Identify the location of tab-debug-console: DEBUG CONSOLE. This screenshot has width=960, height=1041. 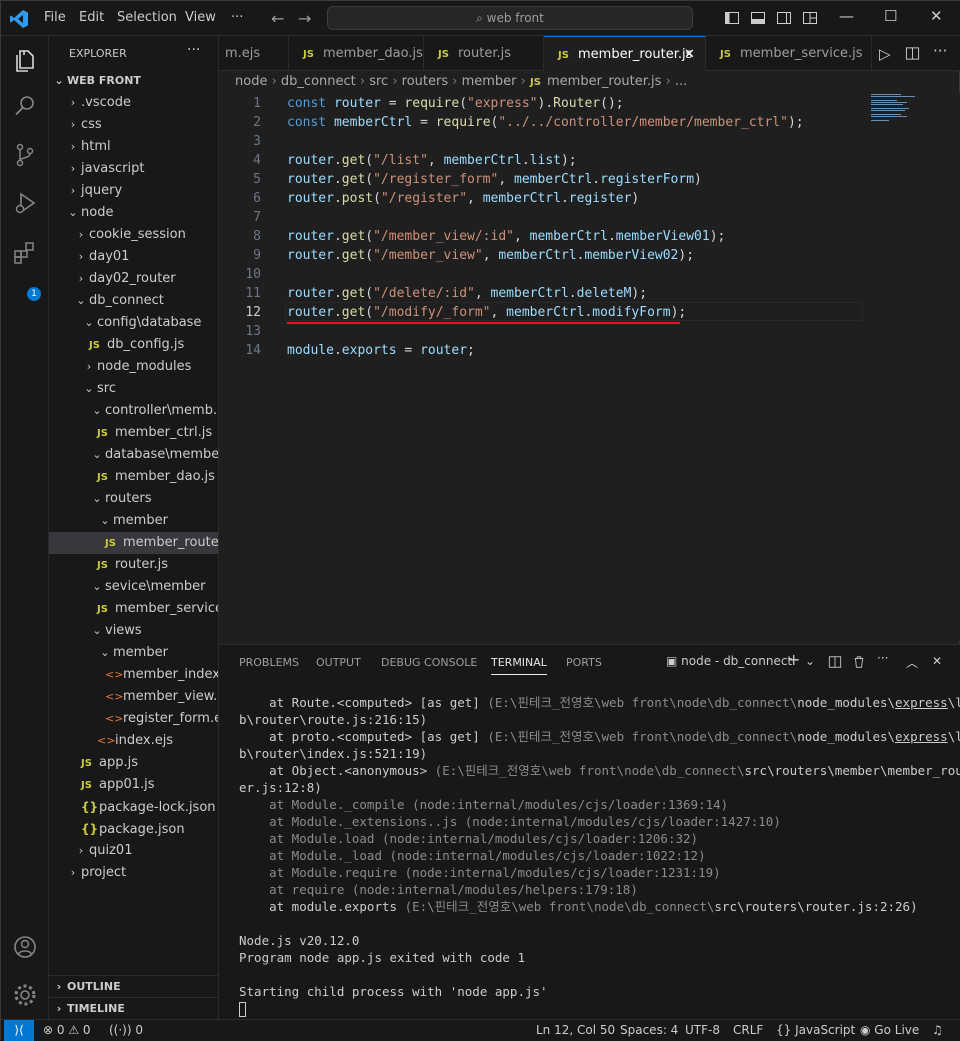
(429, 662).